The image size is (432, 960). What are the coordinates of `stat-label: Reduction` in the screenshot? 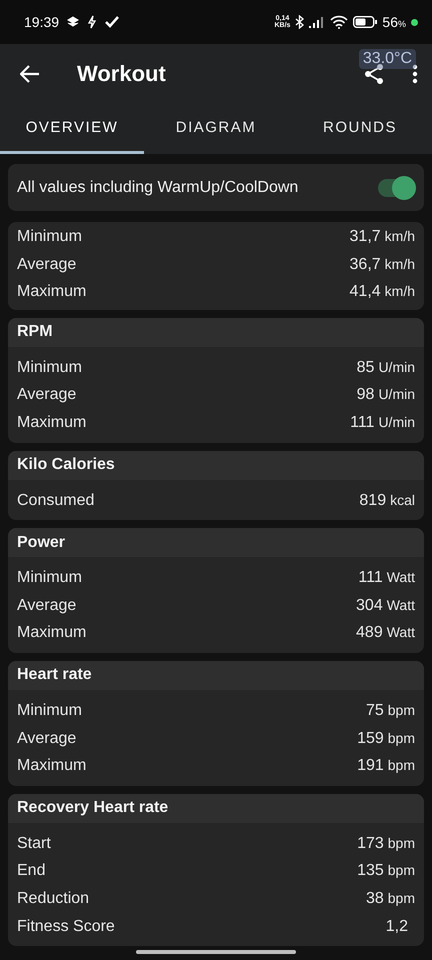 It's located at (53, 898).